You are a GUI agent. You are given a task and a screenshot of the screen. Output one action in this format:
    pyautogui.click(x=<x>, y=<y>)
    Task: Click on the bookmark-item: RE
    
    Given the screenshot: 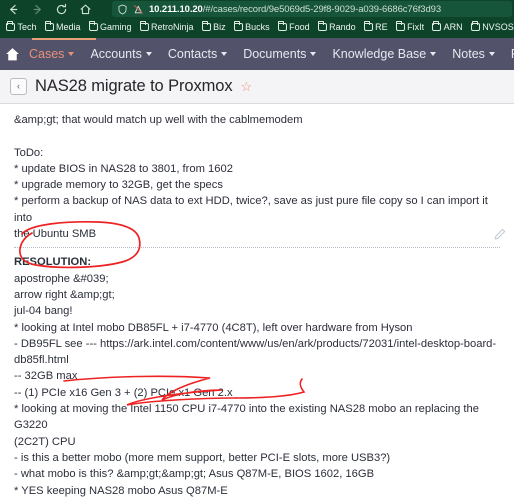 What is the action you would take?
    pyautogui.click(x=376, y=26)
    